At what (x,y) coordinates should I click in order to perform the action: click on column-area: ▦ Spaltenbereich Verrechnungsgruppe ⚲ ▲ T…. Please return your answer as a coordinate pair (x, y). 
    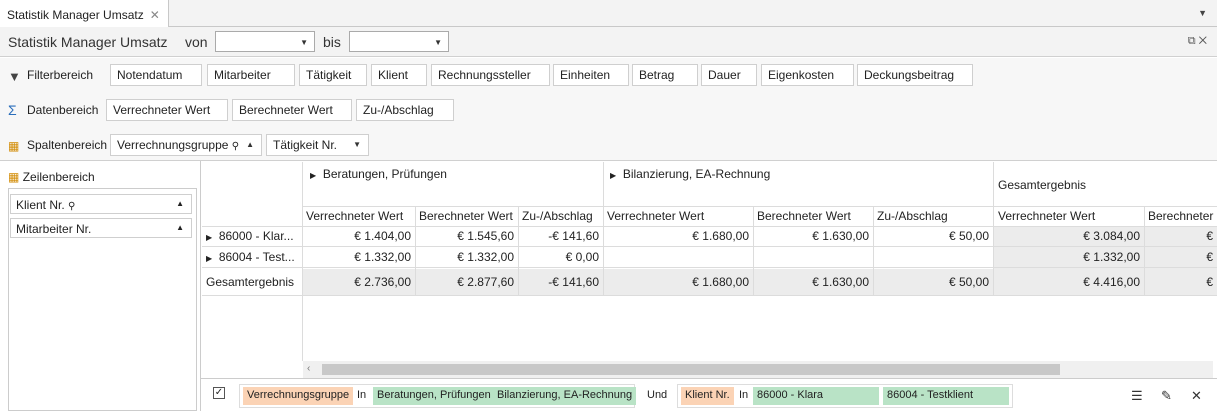
    Looking at the image, I should click on (608, 144).